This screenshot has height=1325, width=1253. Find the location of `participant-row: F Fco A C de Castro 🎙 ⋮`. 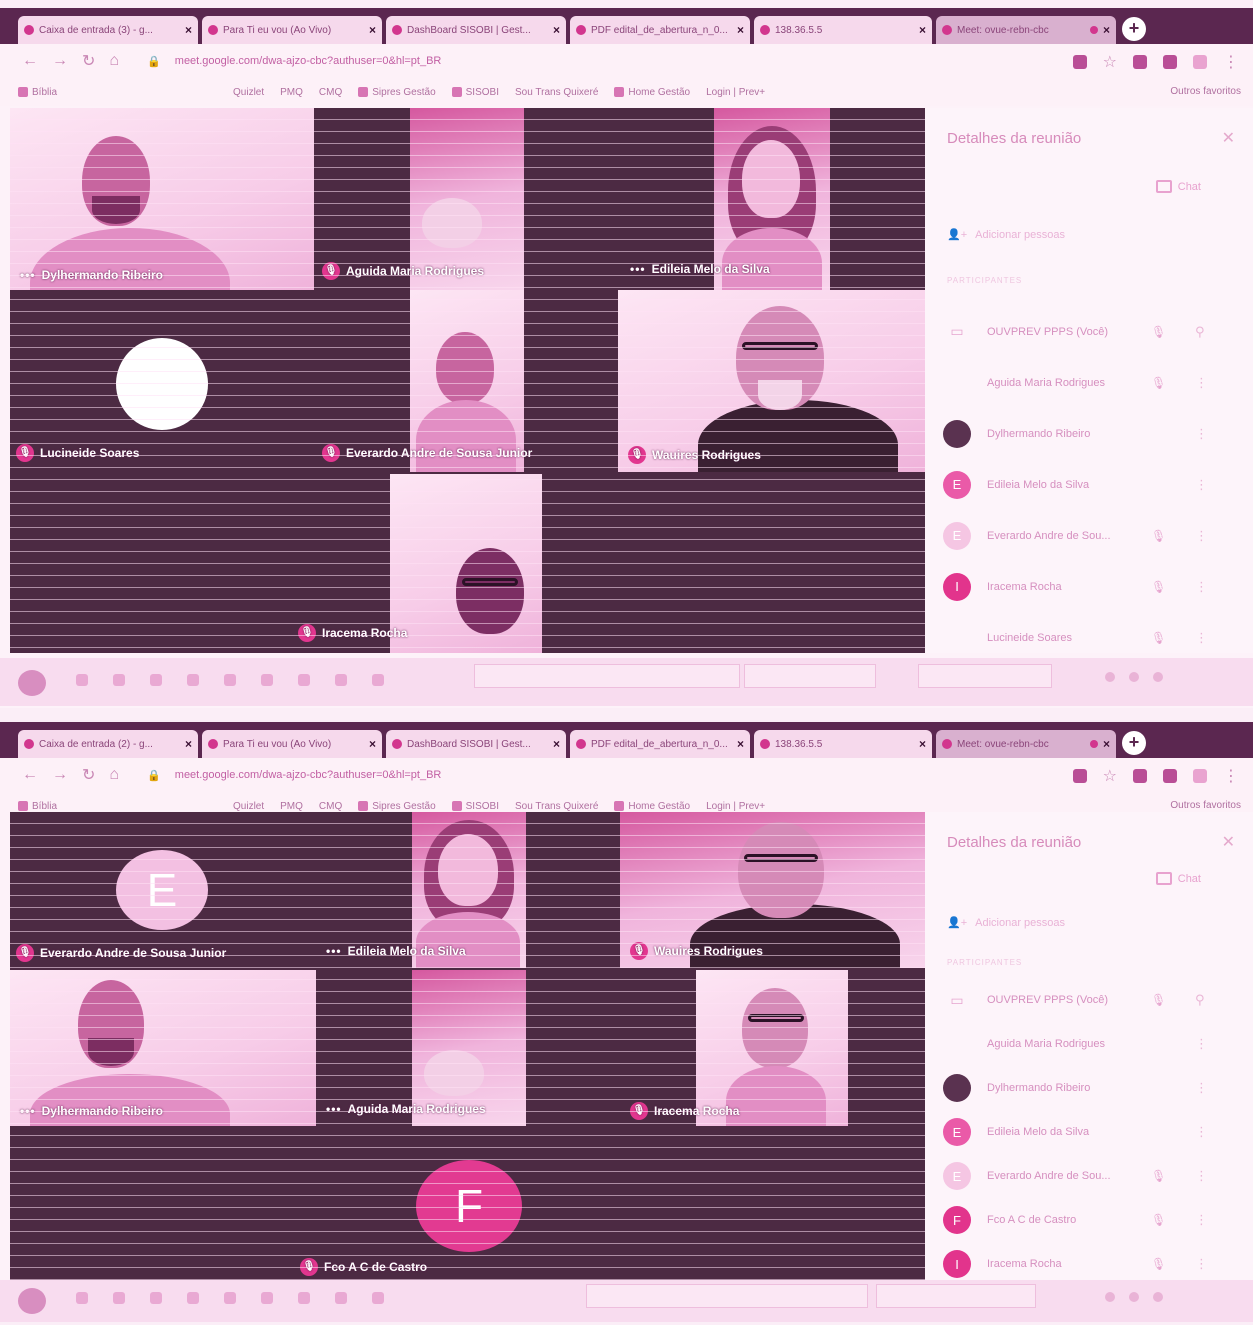

participant-row: F Fco A C de Castro 🎙 ⋮ is located at coordinates (1093, 1220).